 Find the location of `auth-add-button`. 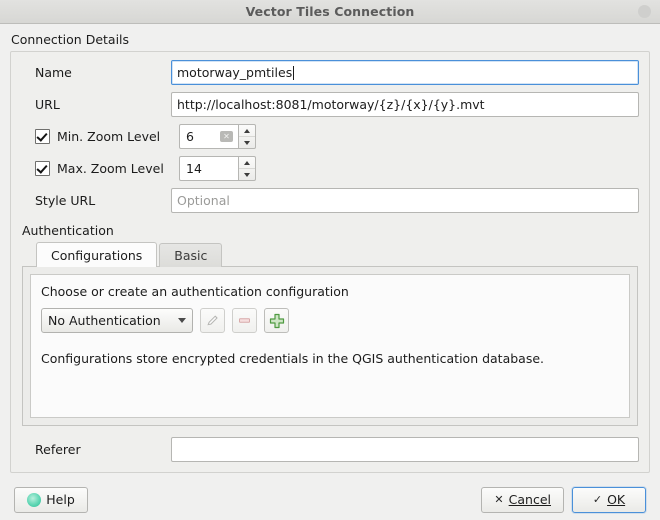

auth-add-button is located at coordinates (276, 320).